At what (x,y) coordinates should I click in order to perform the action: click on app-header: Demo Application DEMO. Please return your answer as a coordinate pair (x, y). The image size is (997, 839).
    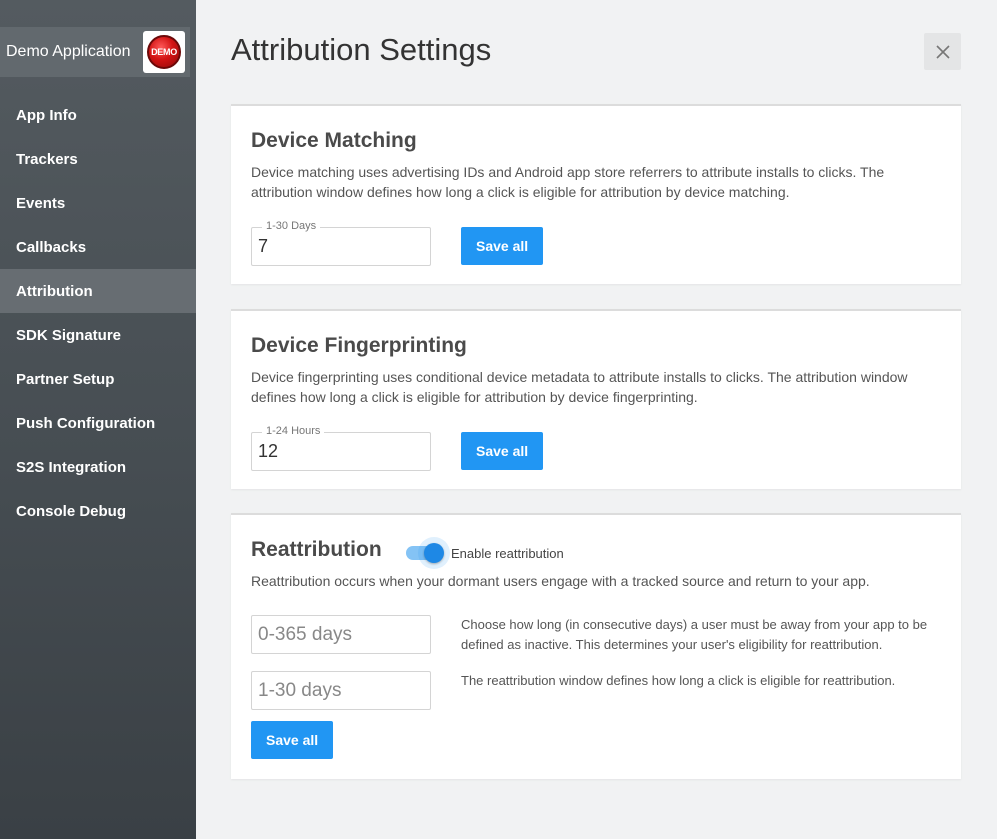
    Looking at the image, I should click on (95, 52).